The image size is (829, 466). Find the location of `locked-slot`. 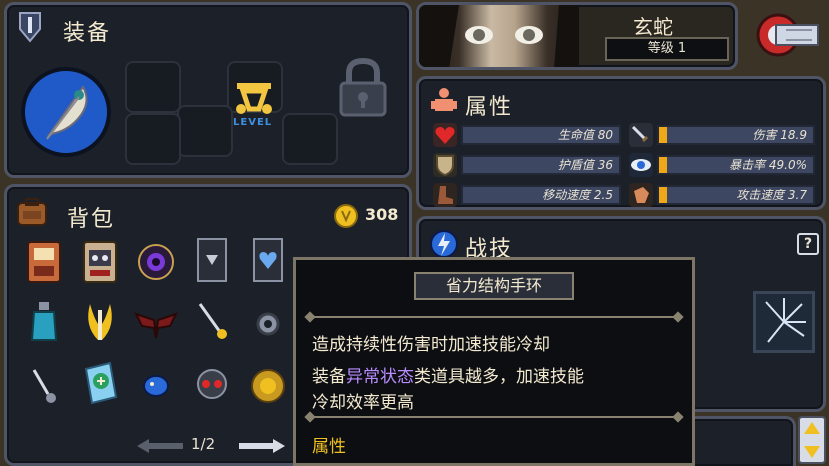

locked-slot is located at coordinates (363, 88).